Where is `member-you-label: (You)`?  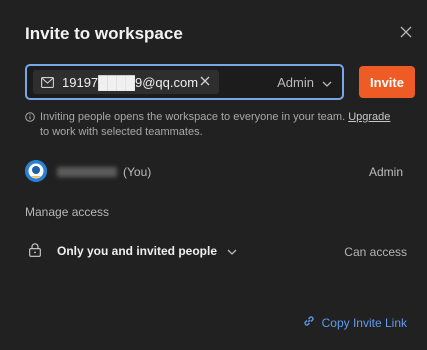
member-you-label: (You) is located at coordinates (137, 172).